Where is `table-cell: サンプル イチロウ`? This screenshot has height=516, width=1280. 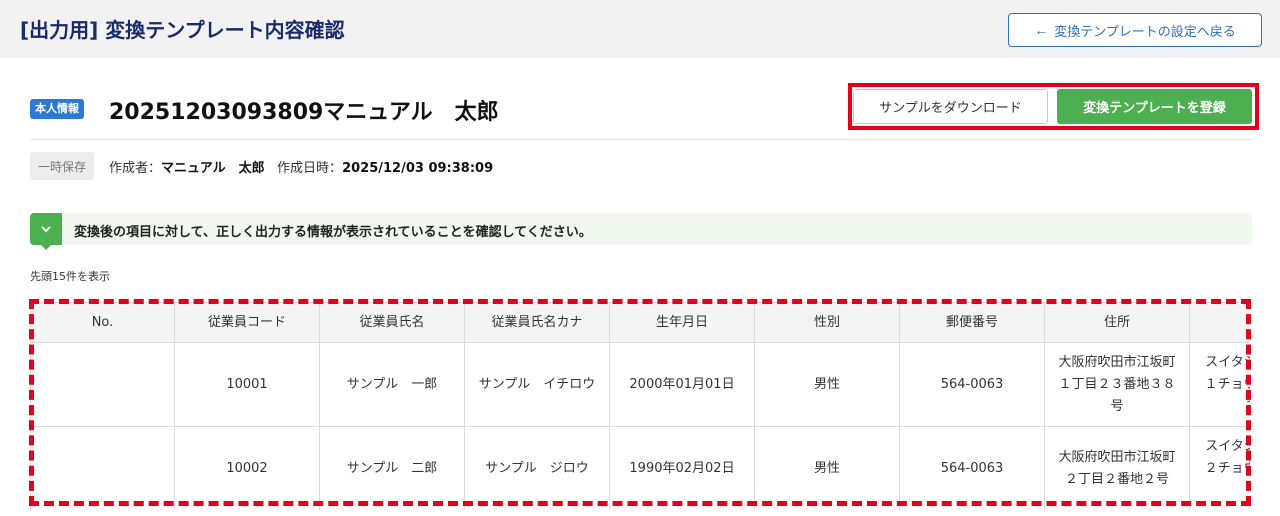 table-cell: サンプル イチロウ is located at coordinates (537, 384).